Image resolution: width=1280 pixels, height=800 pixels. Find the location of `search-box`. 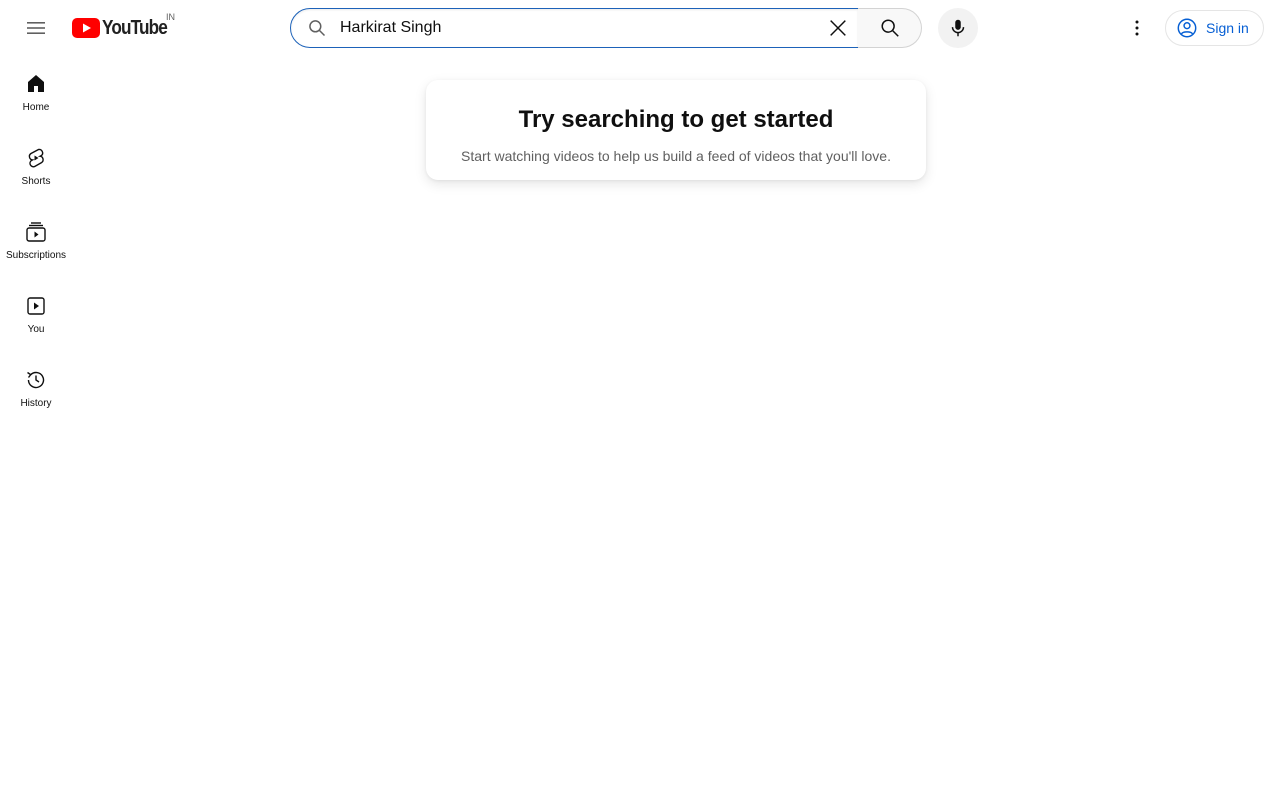

search-box is located at coordinates (574, 28).